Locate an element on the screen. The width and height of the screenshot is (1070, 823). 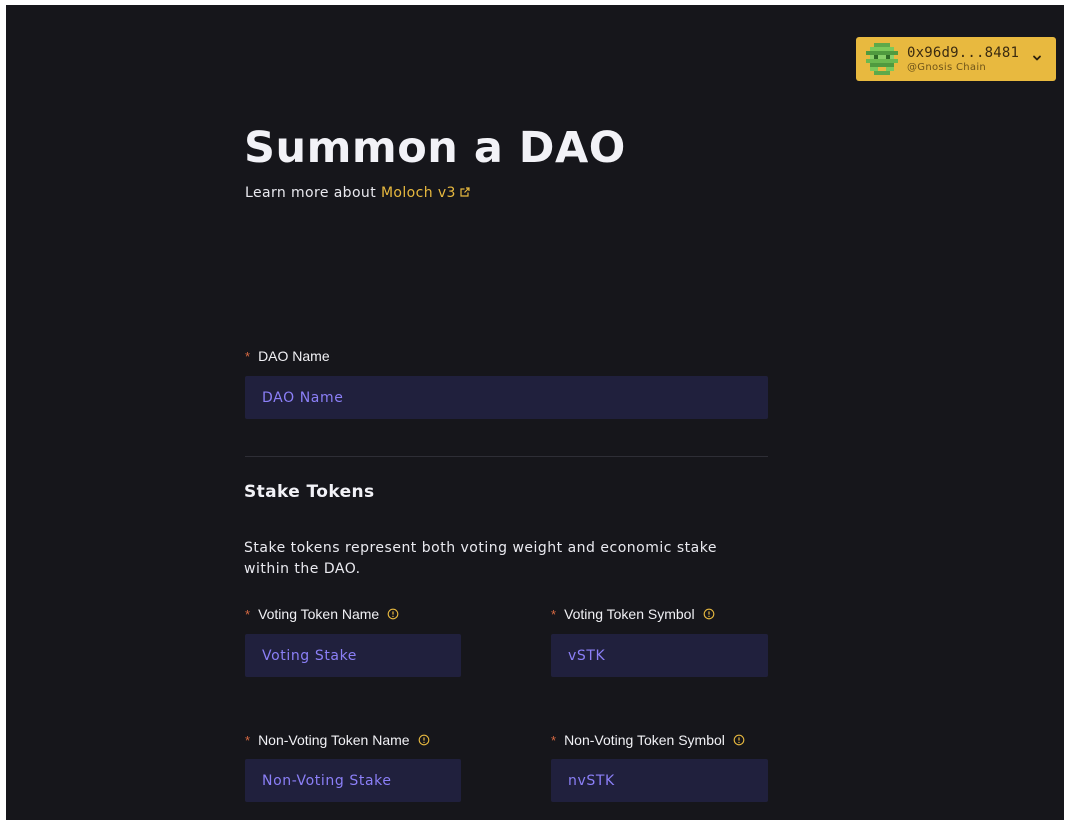
moloch-v3-link-label: Moloch v3 is located at coordinates (418, 193).